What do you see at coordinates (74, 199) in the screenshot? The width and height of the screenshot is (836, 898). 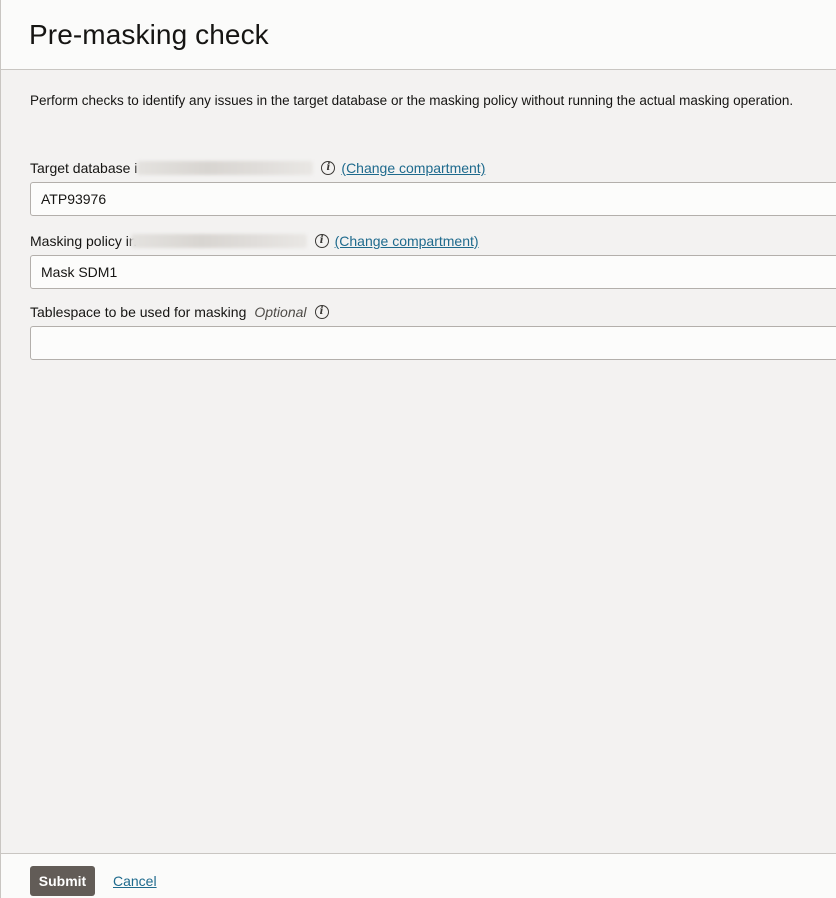 I see `target-database-value: ATP93976` at bounding box center [74, 199].